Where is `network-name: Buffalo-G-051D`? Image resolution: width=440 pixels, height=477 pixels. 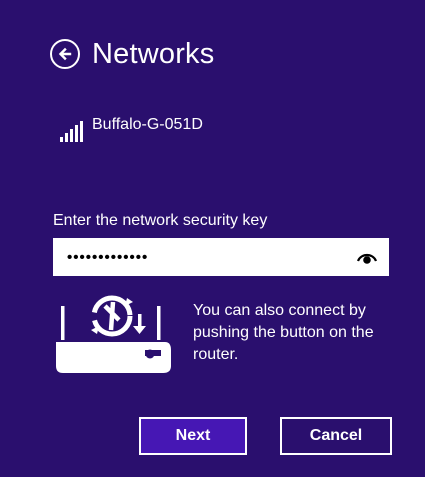
network-name: Buffalo-G-051D is located at coordinates (147, 124).